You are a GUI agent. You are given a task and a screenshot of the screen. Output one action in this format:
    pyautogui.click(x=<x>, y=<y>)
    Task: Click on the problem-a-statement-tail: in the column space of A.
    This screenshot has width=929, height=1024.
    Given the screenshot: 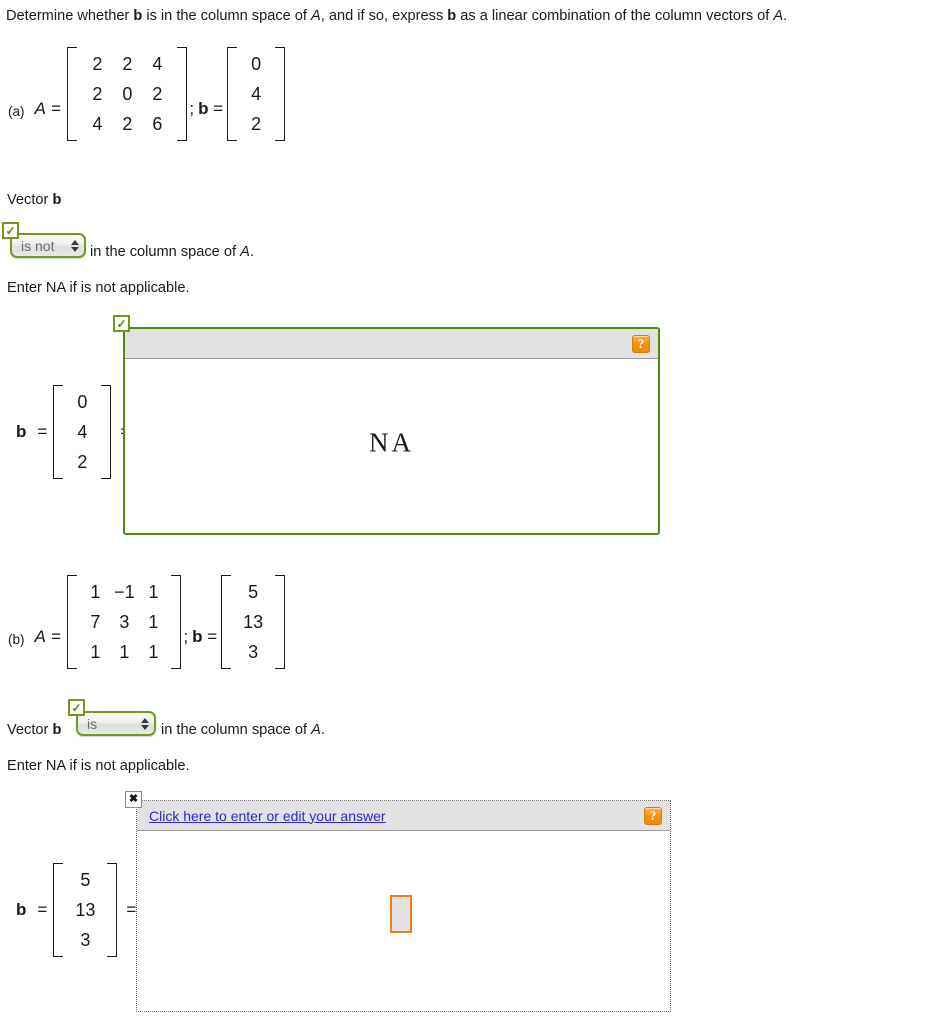 What is the action you would take?
    pyautogui.click(x=172, y=252)
    